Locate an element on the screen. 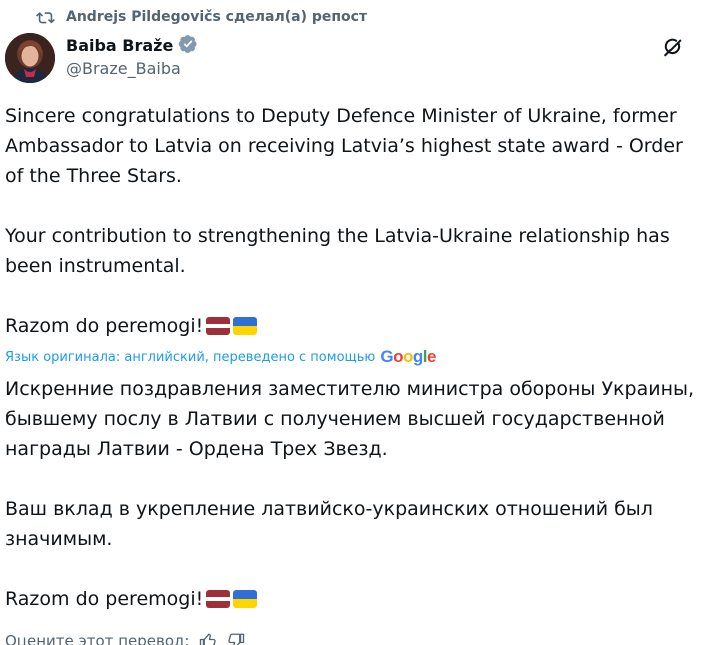 The image size is (706, 645). repost-text: Andrejs Pildegovičs сделал(а) репост is located at coordinates (217, 17).